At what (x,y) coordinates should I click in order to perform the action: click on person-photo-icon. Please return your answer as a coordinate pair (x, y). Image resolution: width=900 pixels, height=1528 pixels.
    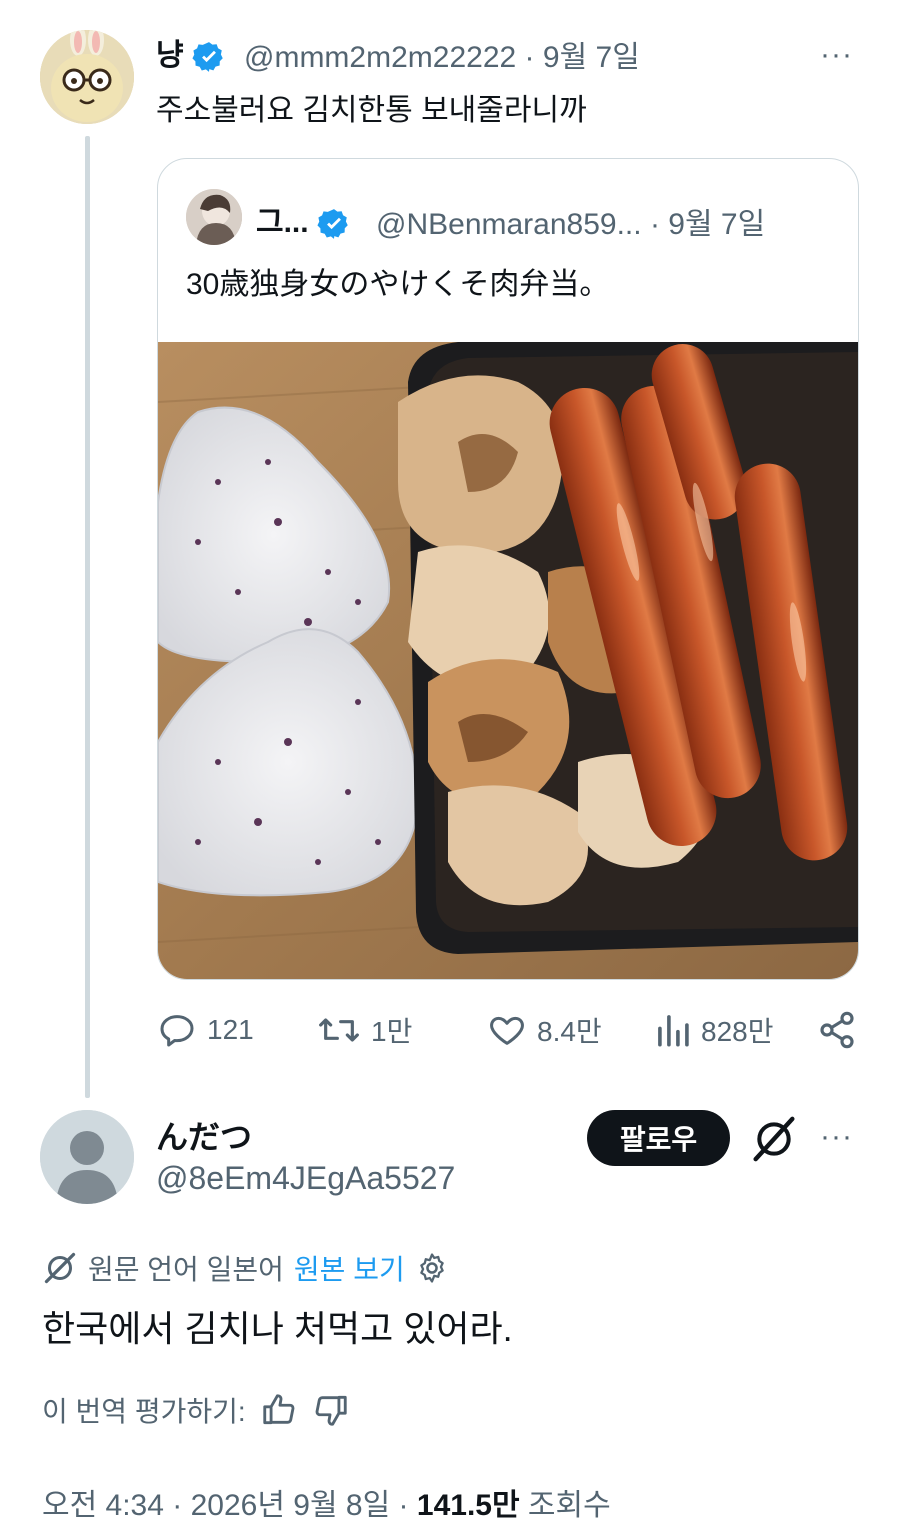
    Looking at the image, I should click on (214, 217).